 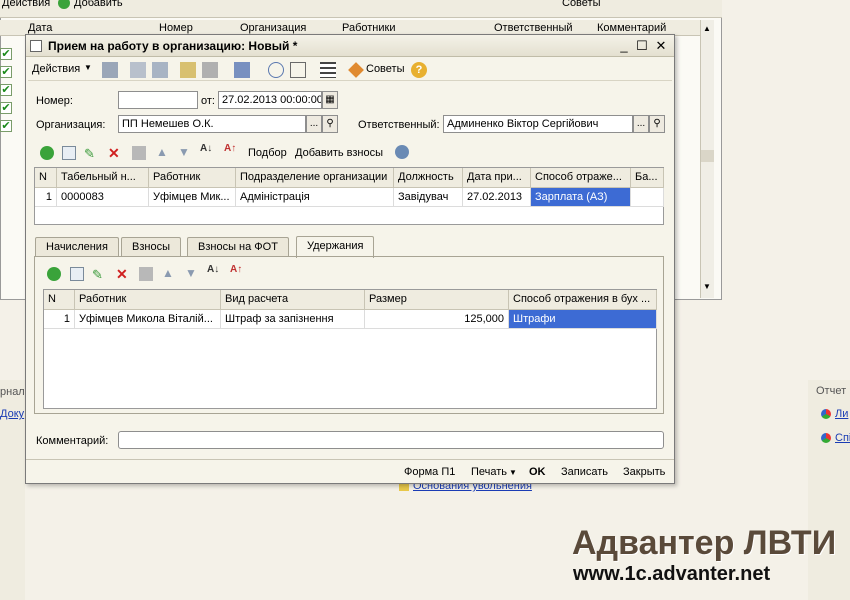 I want to click on tab-deductions: Удержания, so click(x=335, y=247).